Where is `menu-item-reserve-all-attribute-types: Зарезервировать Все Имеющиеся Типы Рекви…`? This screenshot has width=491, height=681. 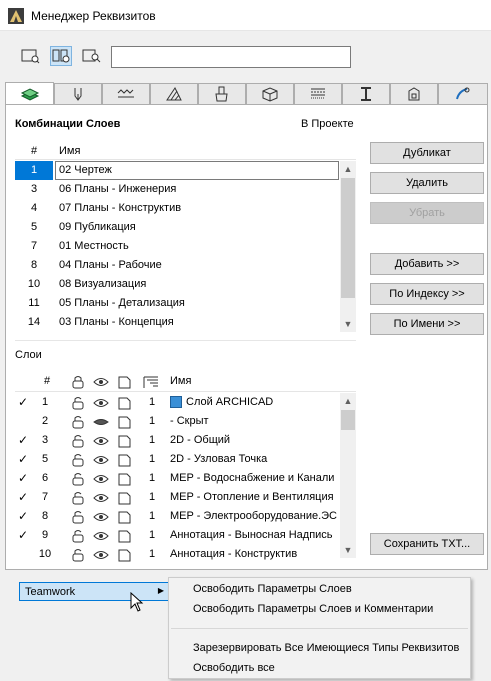 menu-item-reserve-all-attribute-types: Зарезервировать Все Имеющиеся Типы Рекви… is located at coordinates (326, 648).